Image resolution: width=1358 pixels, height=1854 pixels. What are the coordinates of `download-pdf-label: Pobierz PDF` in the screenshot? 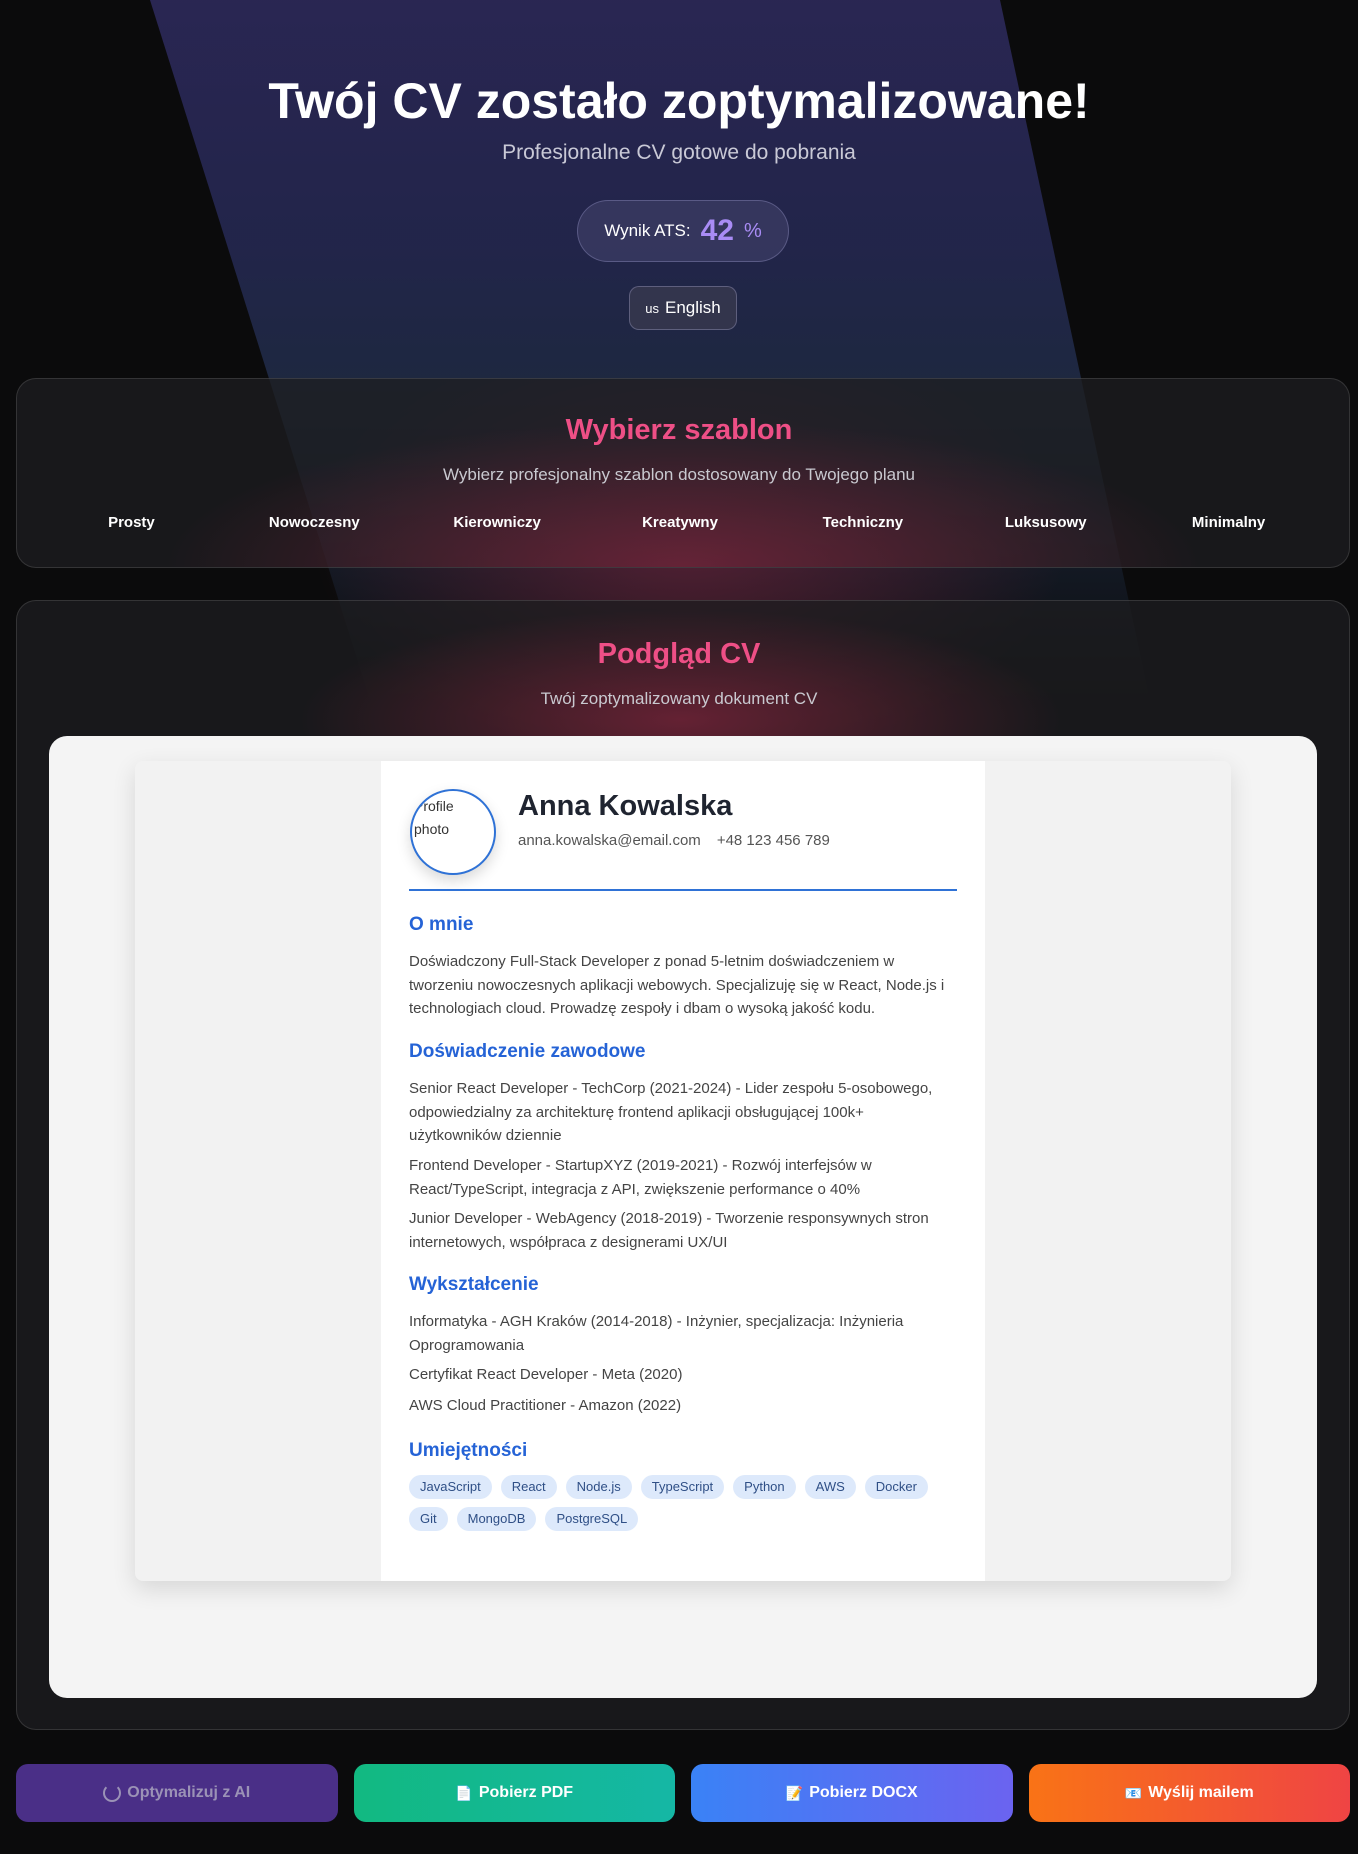 It's located at (526, 1792).